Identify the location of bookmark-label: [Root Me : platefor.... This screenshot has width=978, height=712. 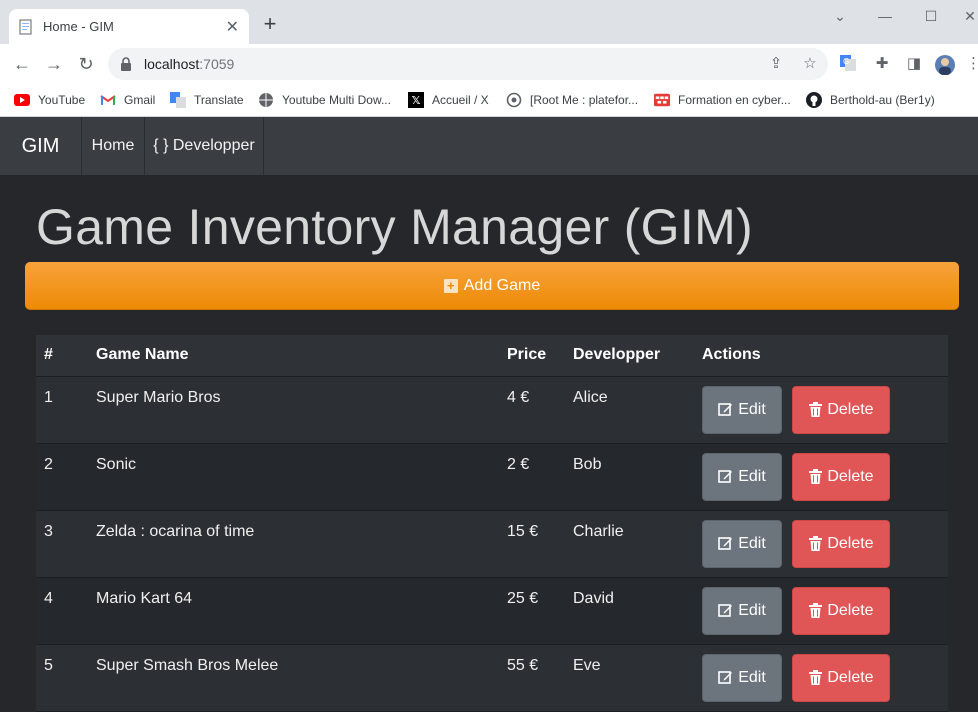
(584, 100).